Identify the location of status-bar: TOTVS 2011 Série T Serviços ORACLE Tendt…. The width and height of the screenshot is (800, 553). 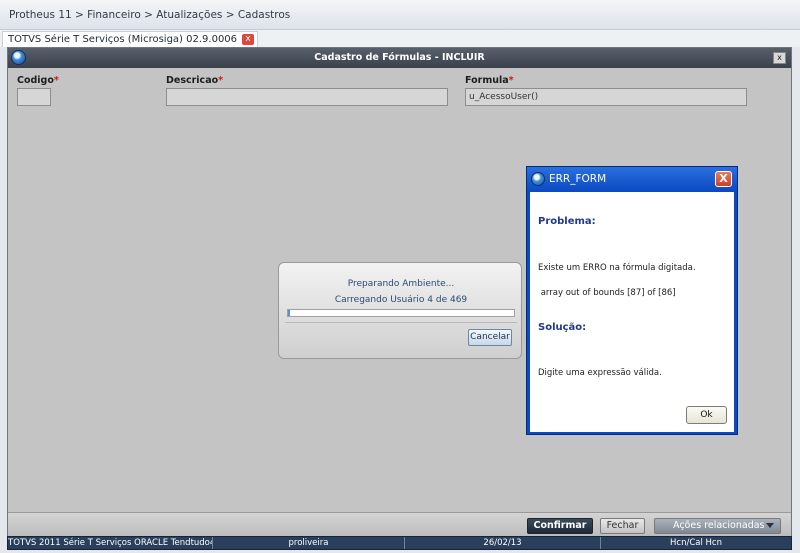
(399, 543).